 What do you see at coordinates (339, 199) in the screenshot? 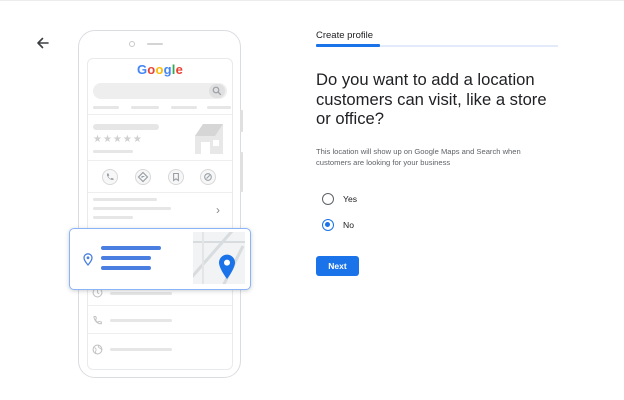
I see `radio-option-yes: Yes` at bounding box center [339, 199].